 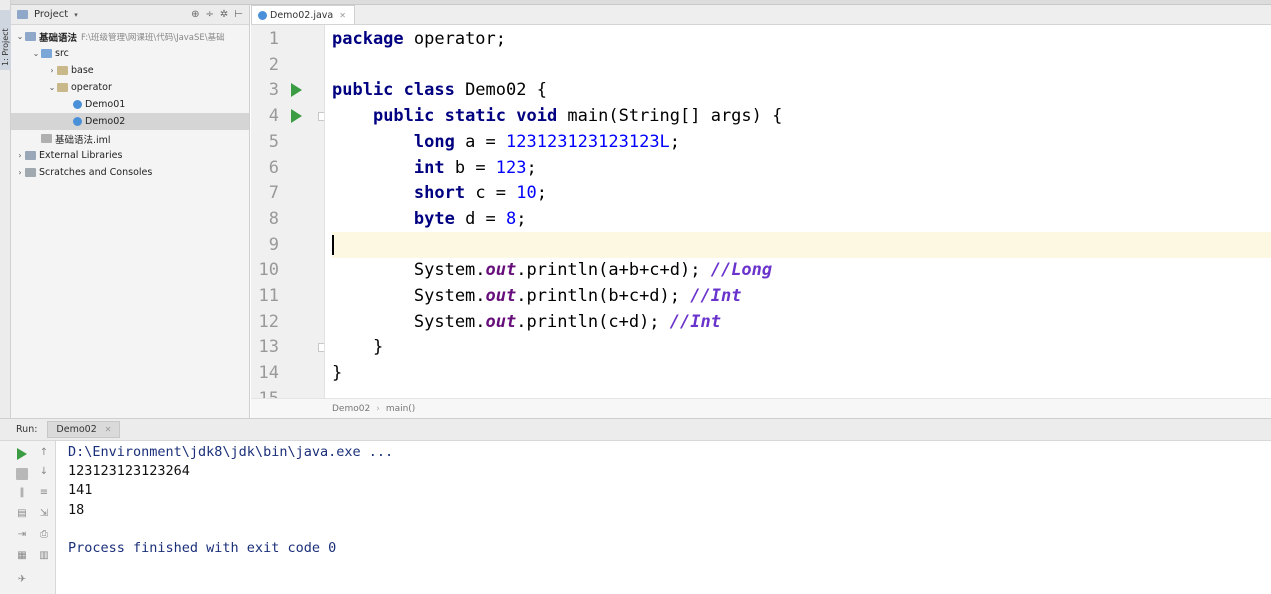 I want to click on tree-item-label: base, so click(x=82, y=70).